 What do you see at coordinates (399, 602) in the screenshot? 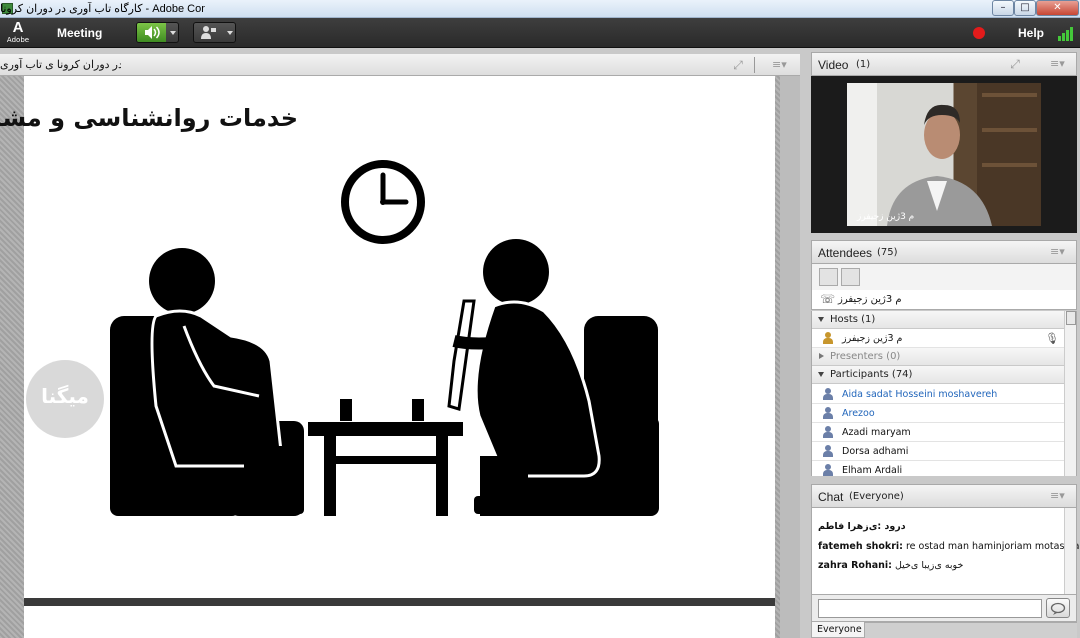
I see `slide-separator` at bounding box center [399, 602].